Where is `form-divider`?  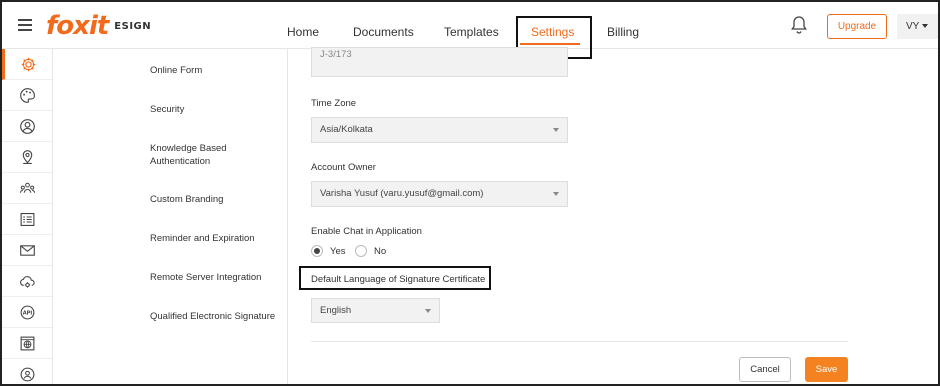 form-divider is located at coordinates (579, 341).